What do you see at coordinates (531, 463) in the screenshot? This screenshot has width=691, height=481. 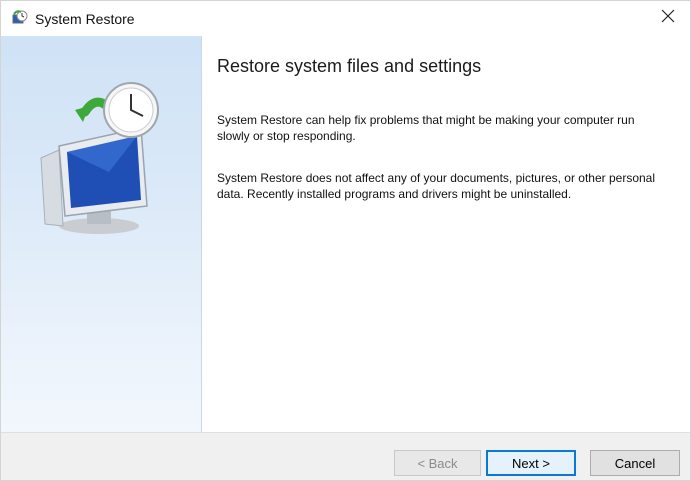 I see `next-button: Next >` at bounding box center [531, 463].